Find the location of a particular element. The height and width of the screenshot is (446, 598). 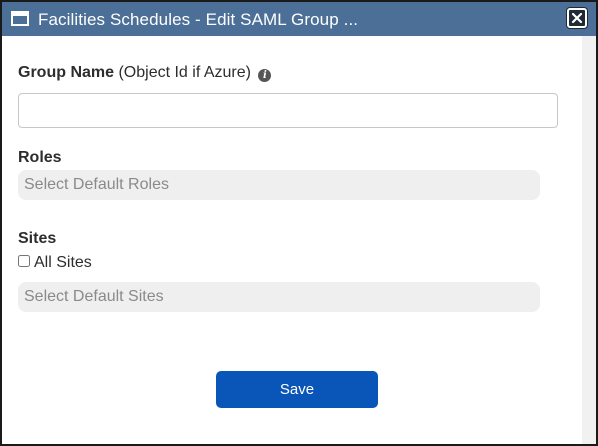

group-name-label-text: Group Name is located at coordinates (66, 72).